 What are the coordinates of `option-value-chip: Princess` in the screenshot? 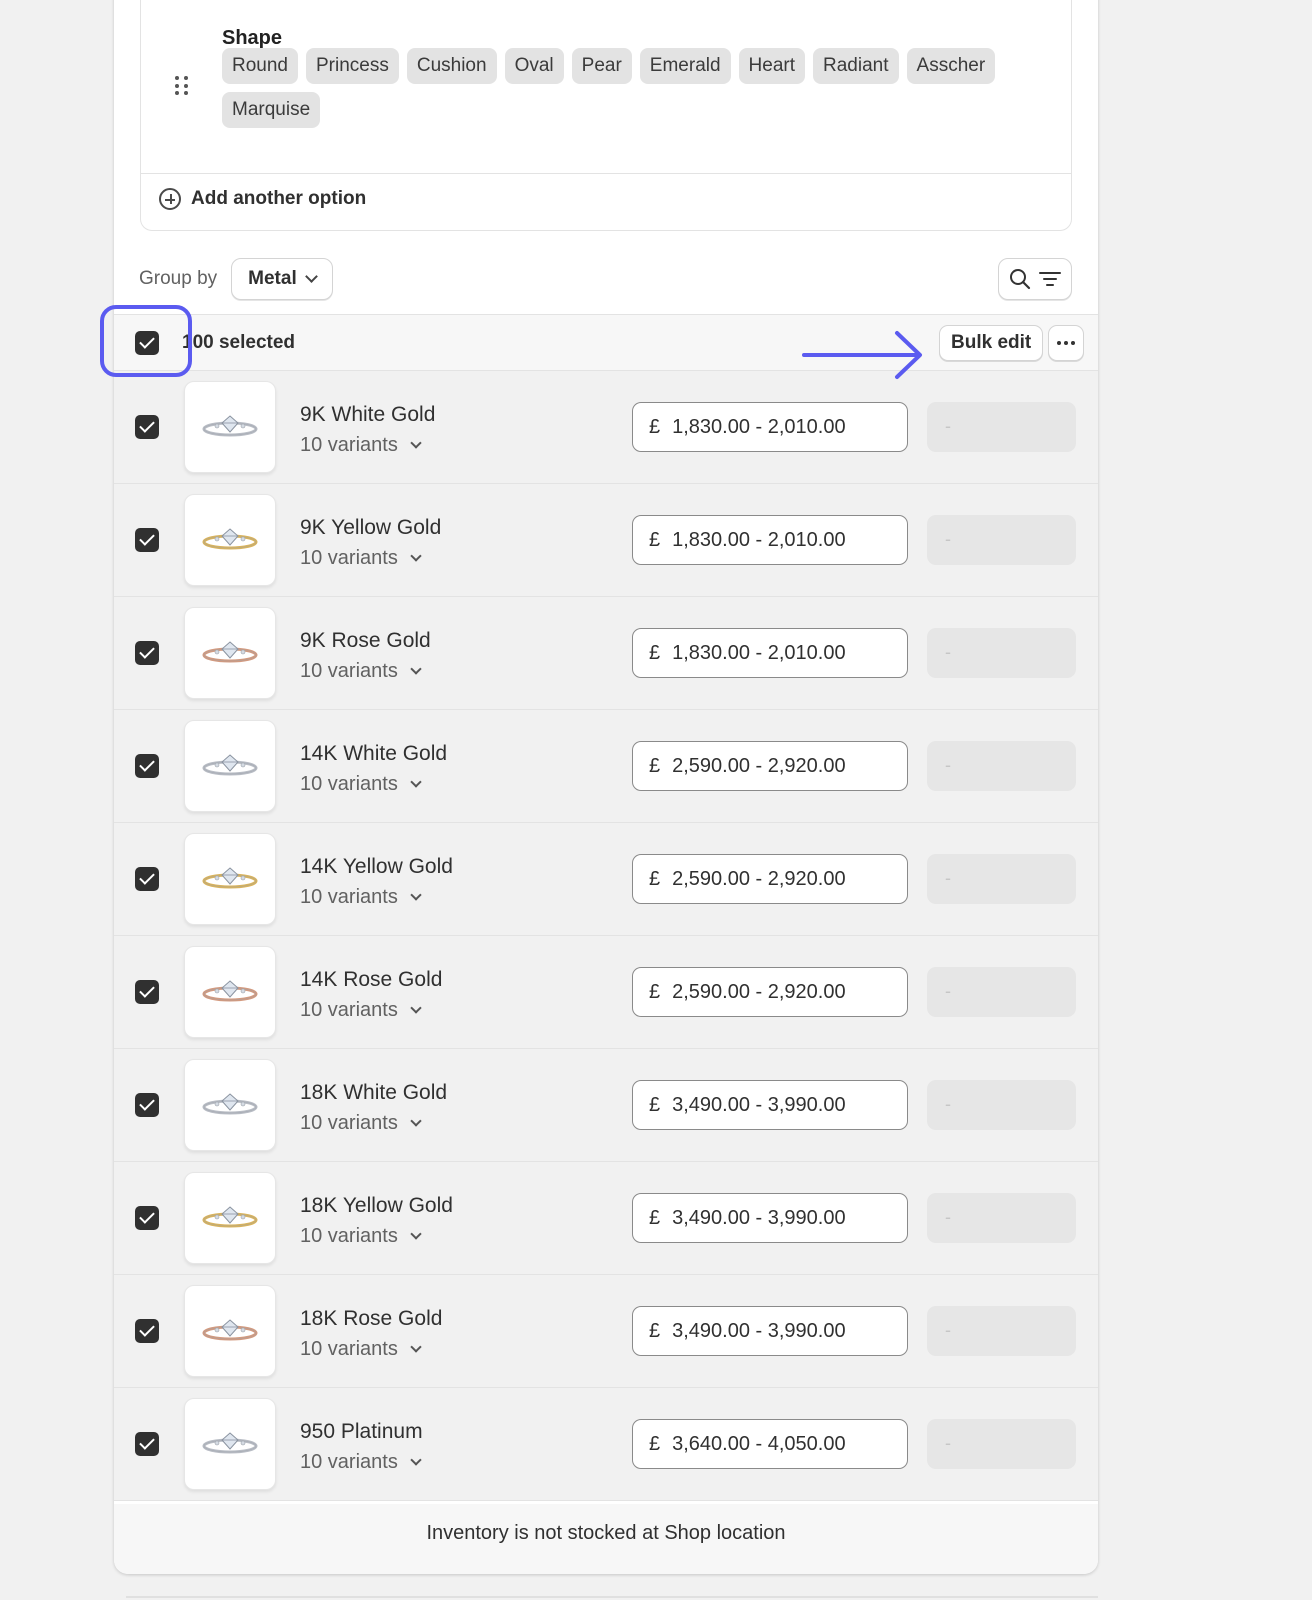 It's located at (352, 66).